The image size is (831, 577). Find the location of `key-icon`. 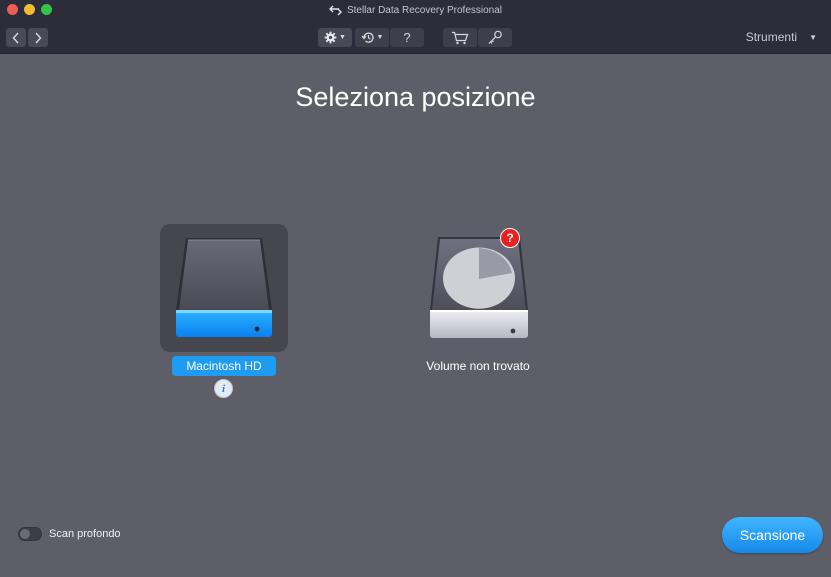

key-icon is located at coordinates (495, 37).